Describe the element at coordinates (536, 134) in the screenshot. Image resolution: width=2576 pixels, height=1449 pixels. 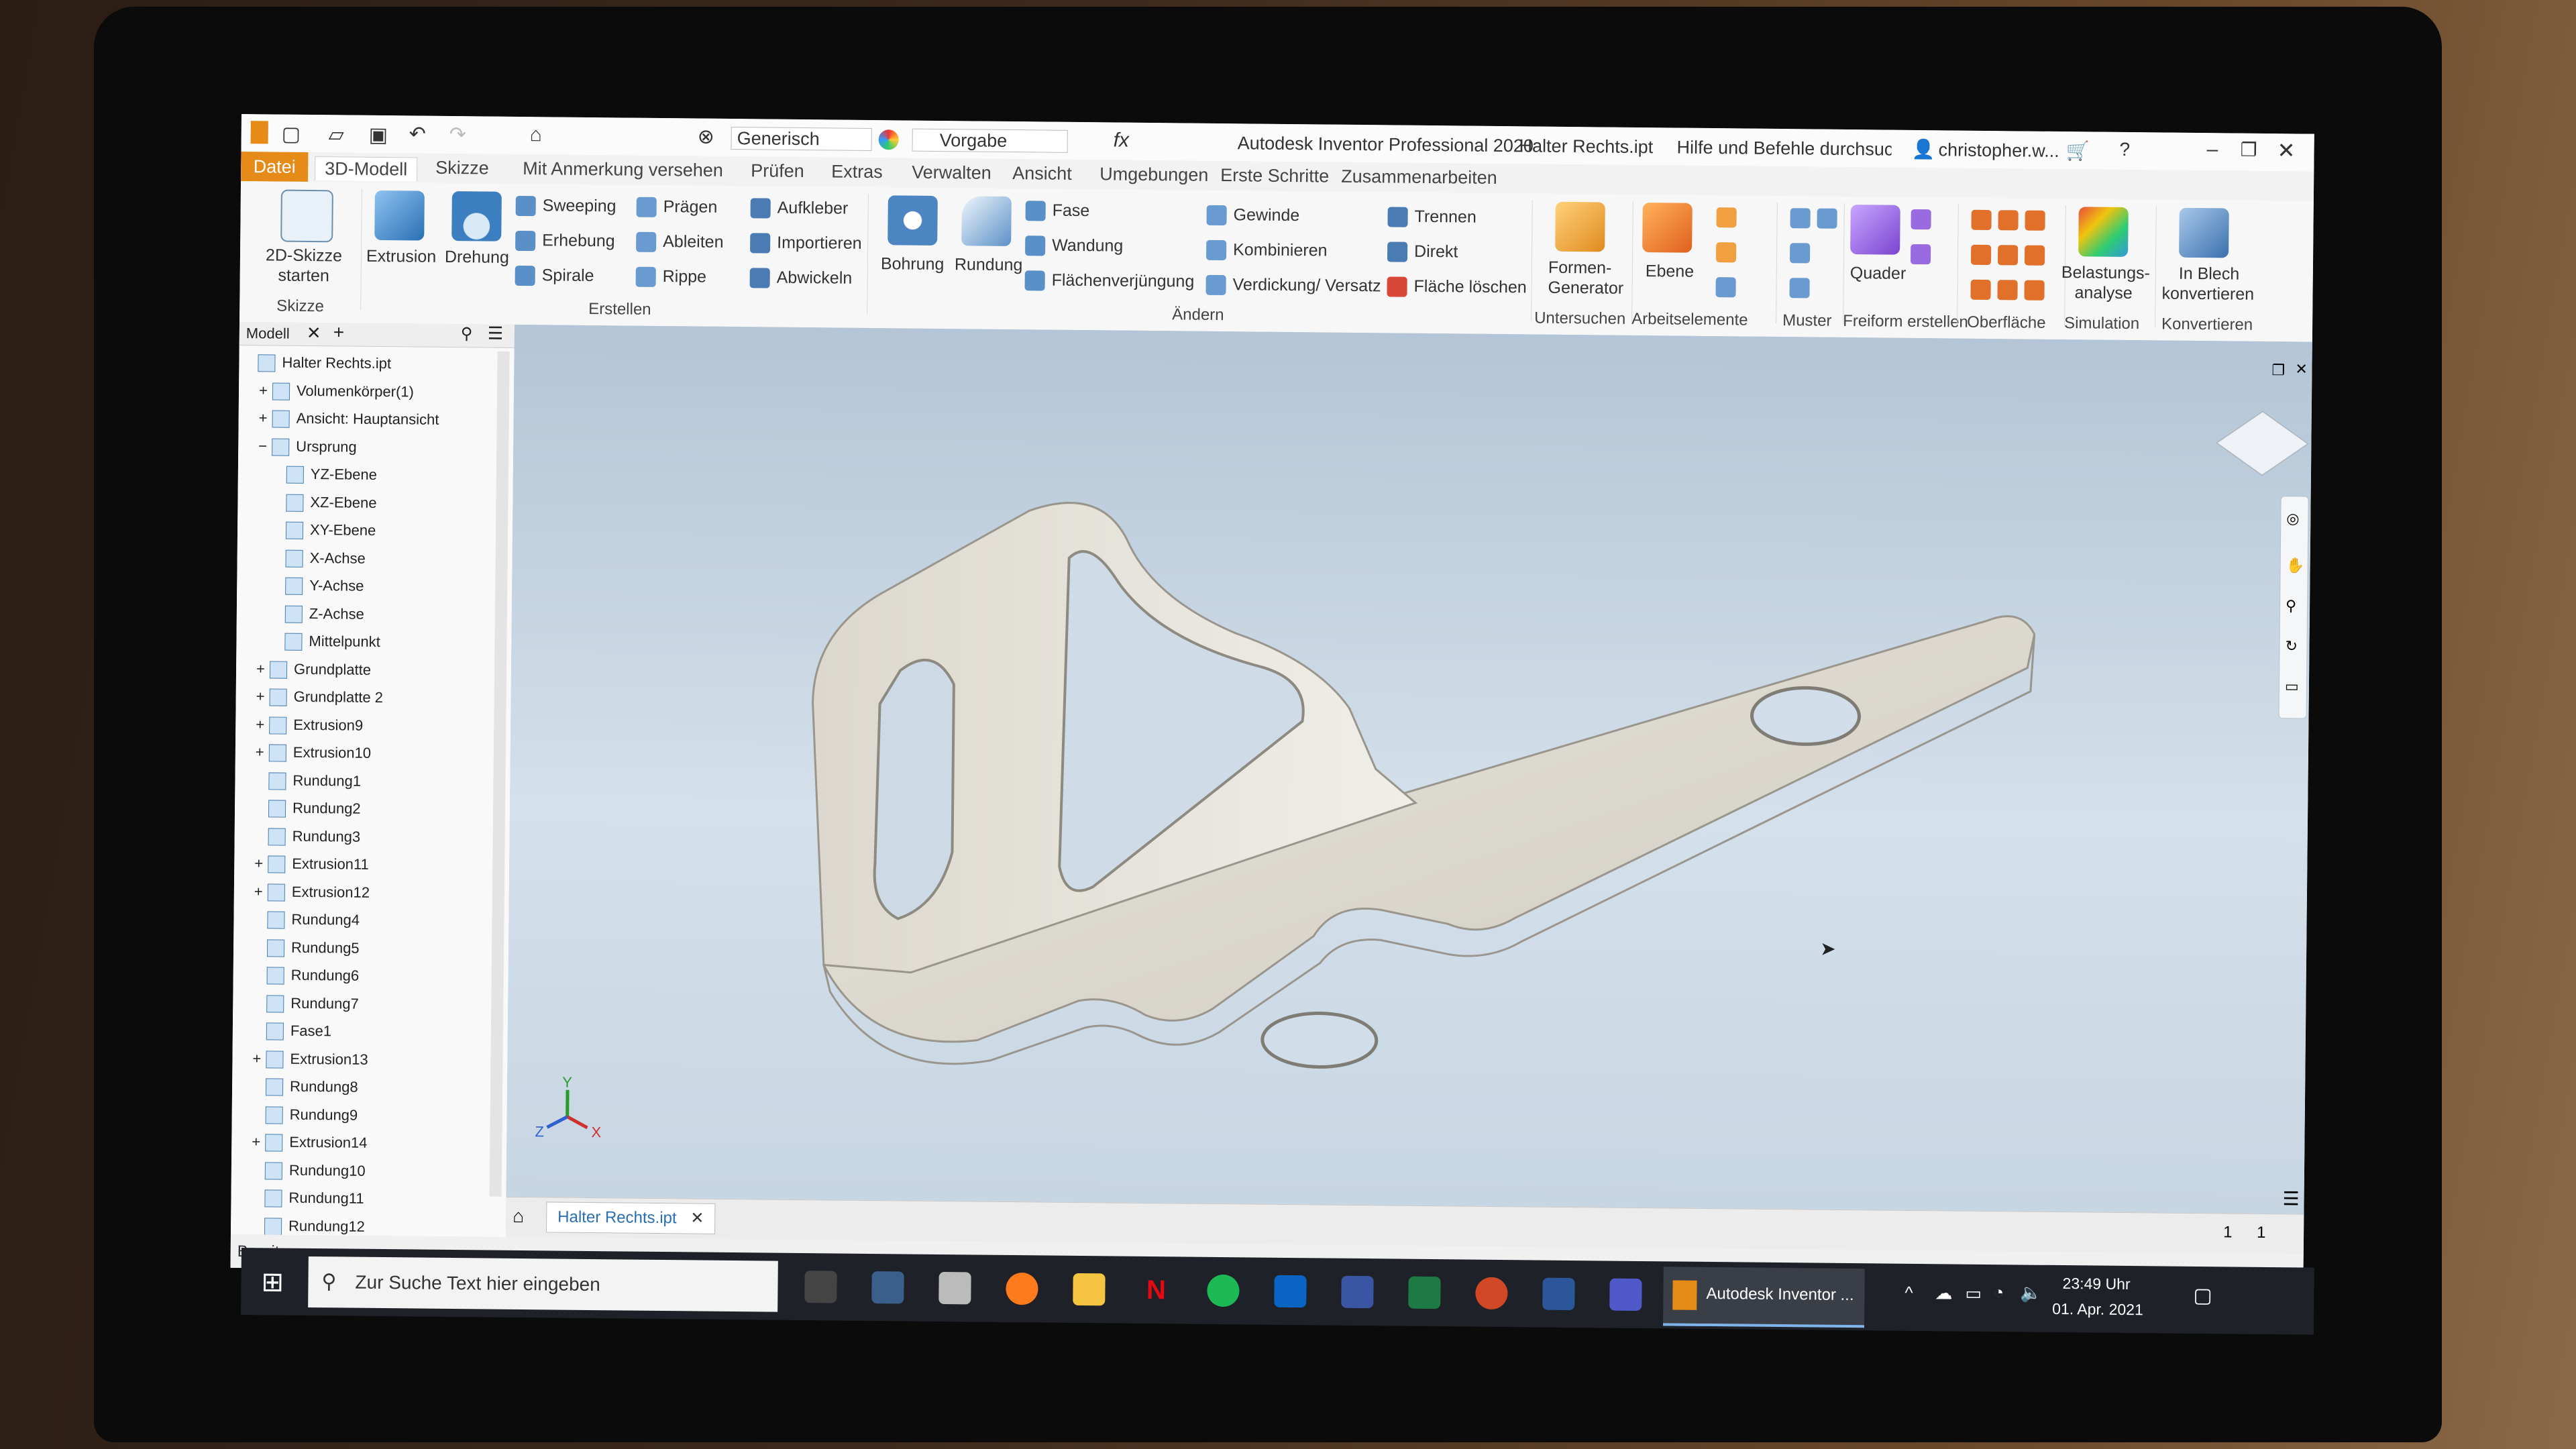
I see `home-icon: ⌂` at that location.